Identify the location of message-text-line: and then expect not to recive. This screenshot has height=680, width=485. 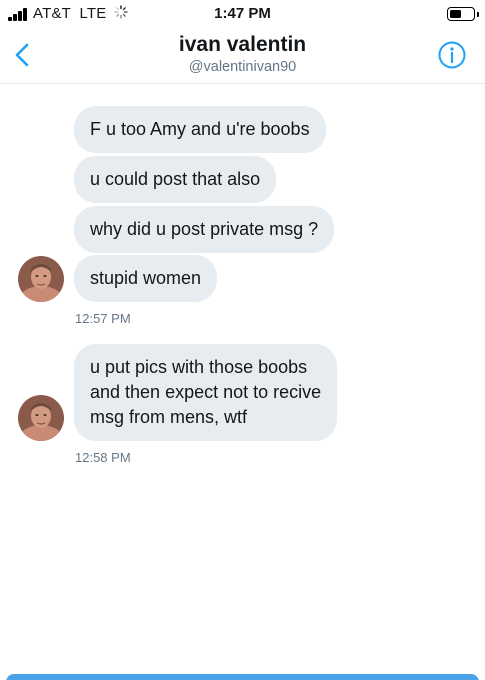
(206, 392).